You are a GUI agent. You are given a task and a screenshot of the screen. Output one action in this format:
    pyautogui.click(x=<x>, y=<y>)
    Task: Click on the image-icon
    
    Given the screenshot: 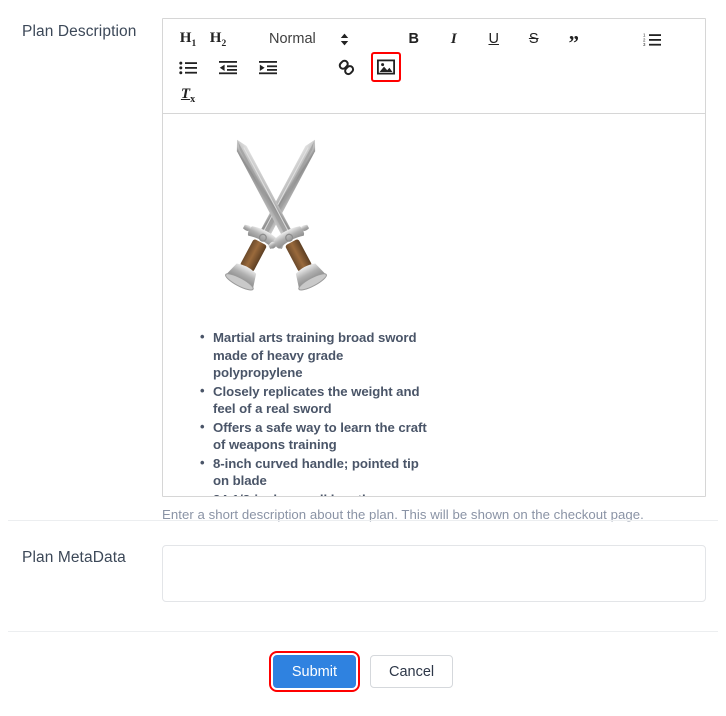 What is the action you would take?
    pyautogui.click(x=386, y=67)
    